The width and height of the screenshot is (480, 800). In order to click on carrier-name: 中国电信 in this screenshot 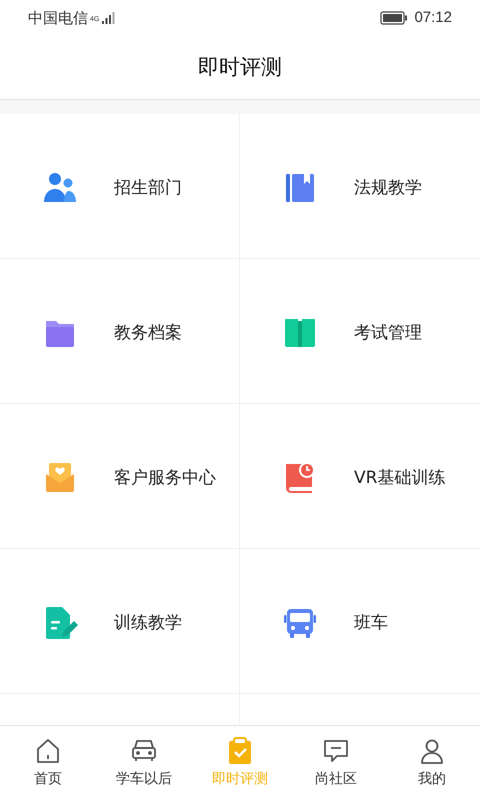, I will do `click(58, 18)`.